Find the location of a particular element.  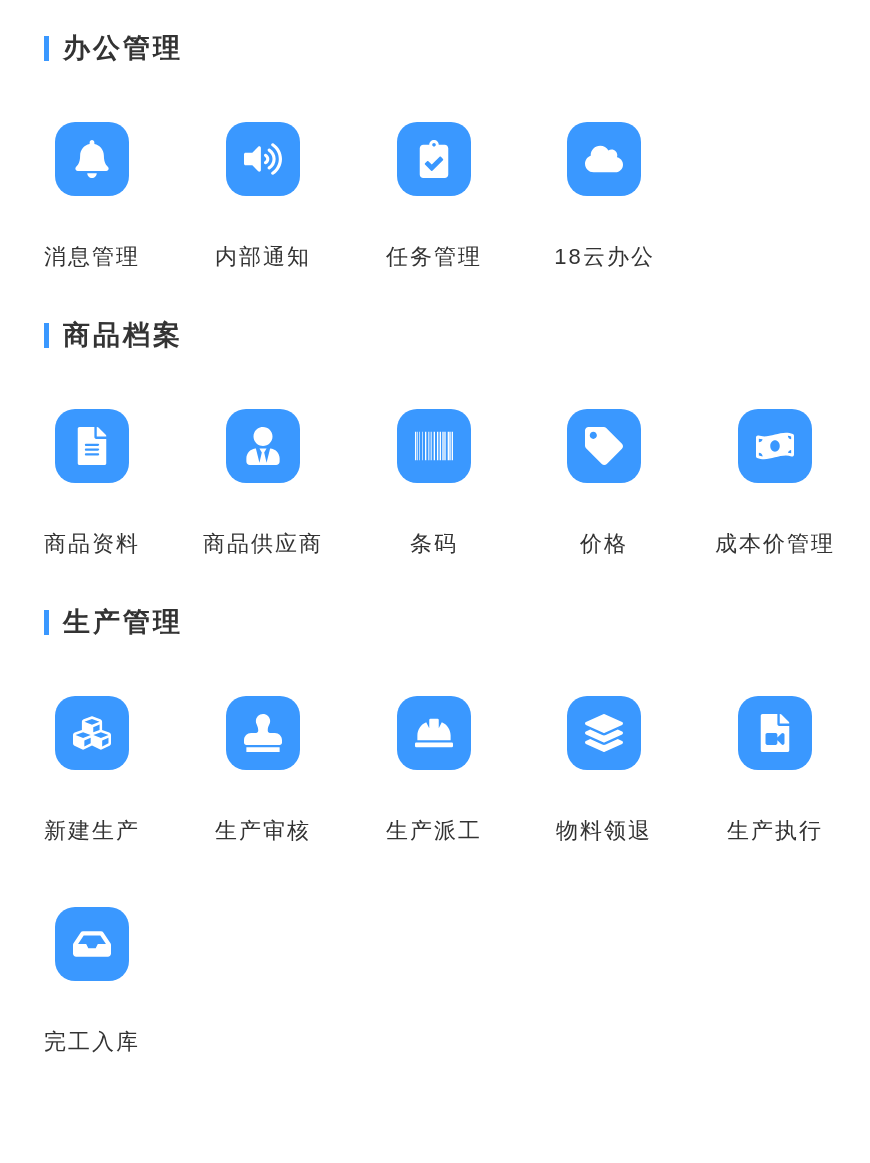

tag-icon is located at coordinates (604, 446).